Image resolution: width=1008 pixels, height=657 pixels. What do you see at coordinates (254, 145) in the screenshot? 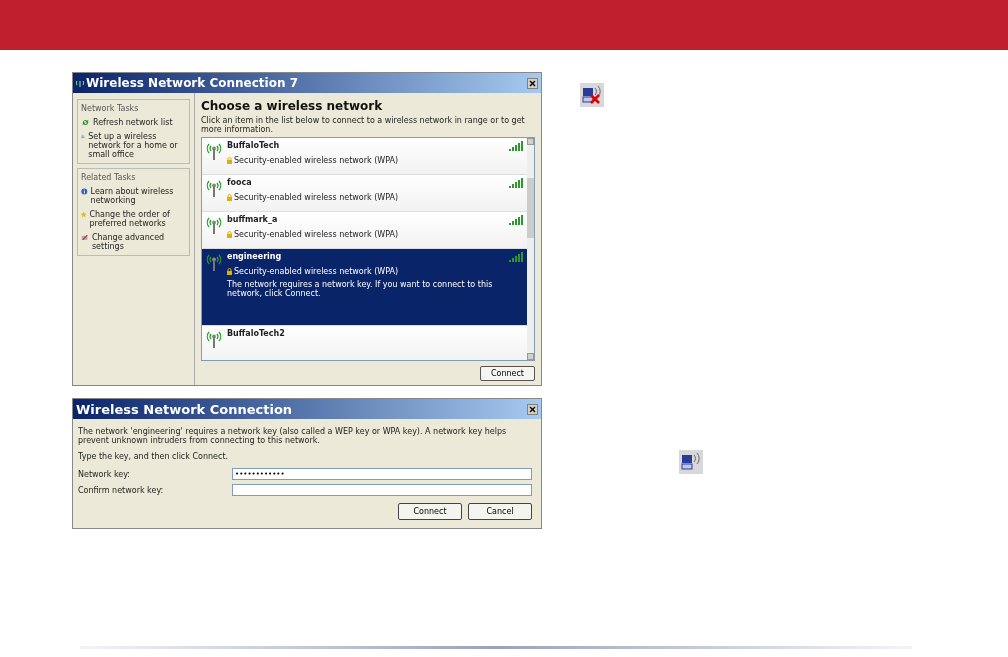
I see `network-name: BuffaloTech` at bounding box center [254, 145].